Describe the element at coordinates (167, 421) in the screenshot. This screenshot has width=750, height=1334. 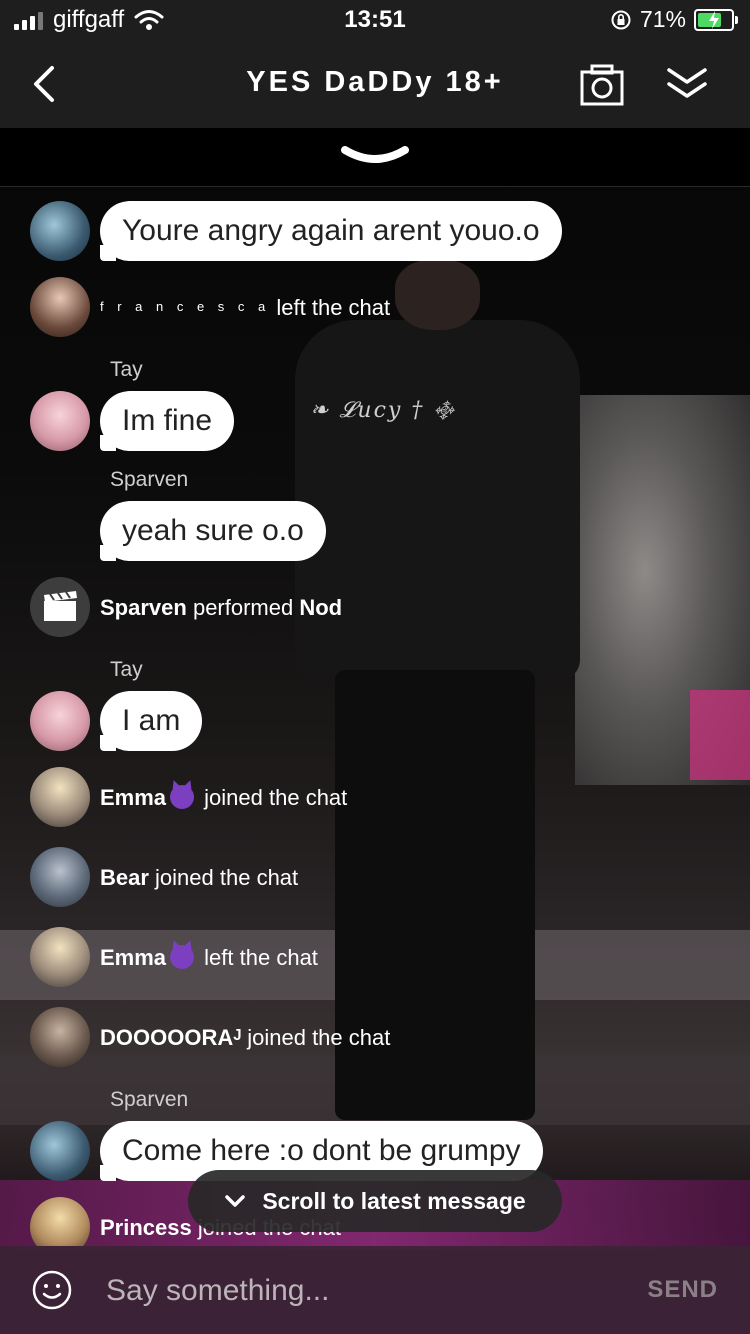
I see `message-bubble: Im fine` at that location.